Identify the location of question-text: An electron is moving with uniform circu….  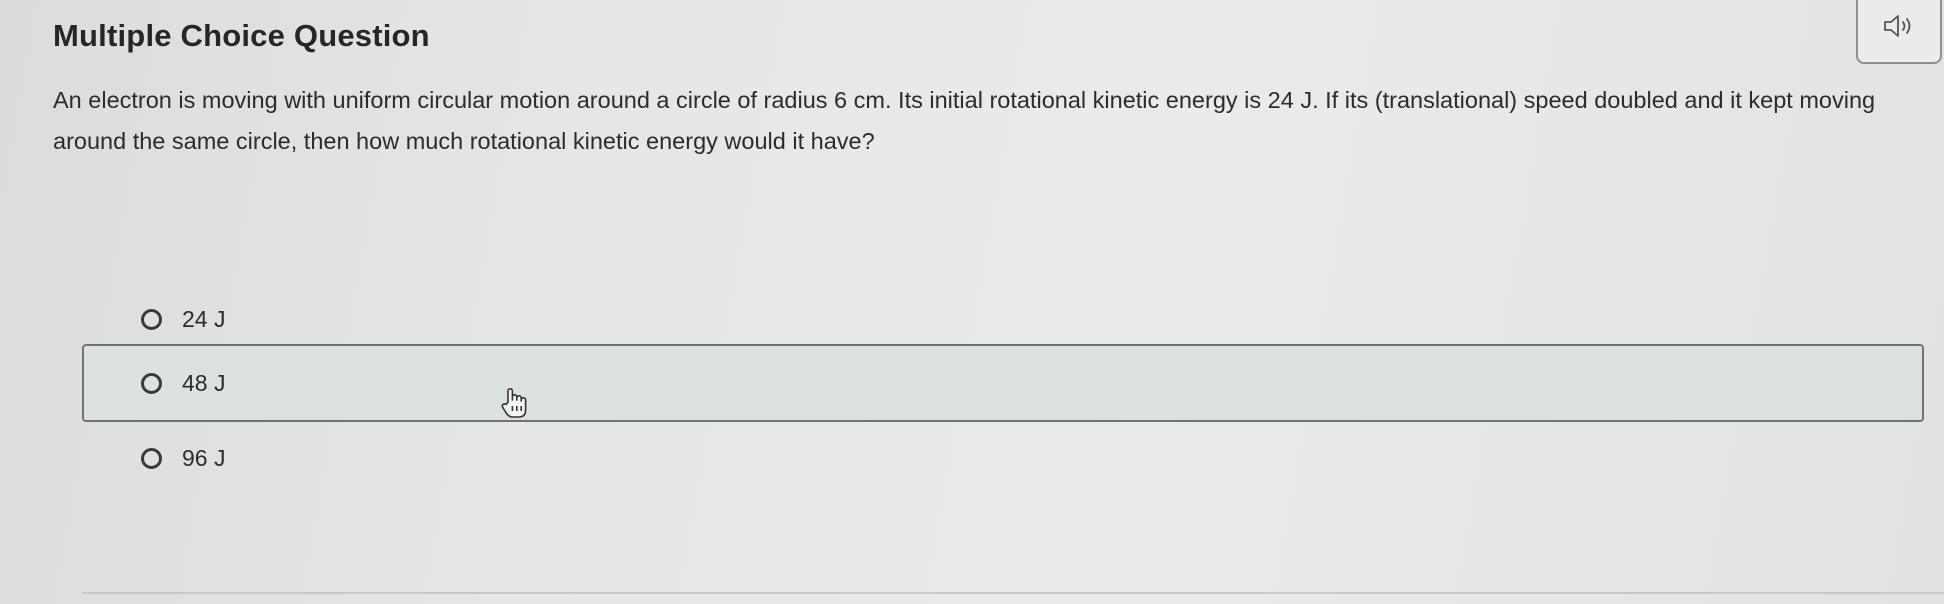
(964, 120).